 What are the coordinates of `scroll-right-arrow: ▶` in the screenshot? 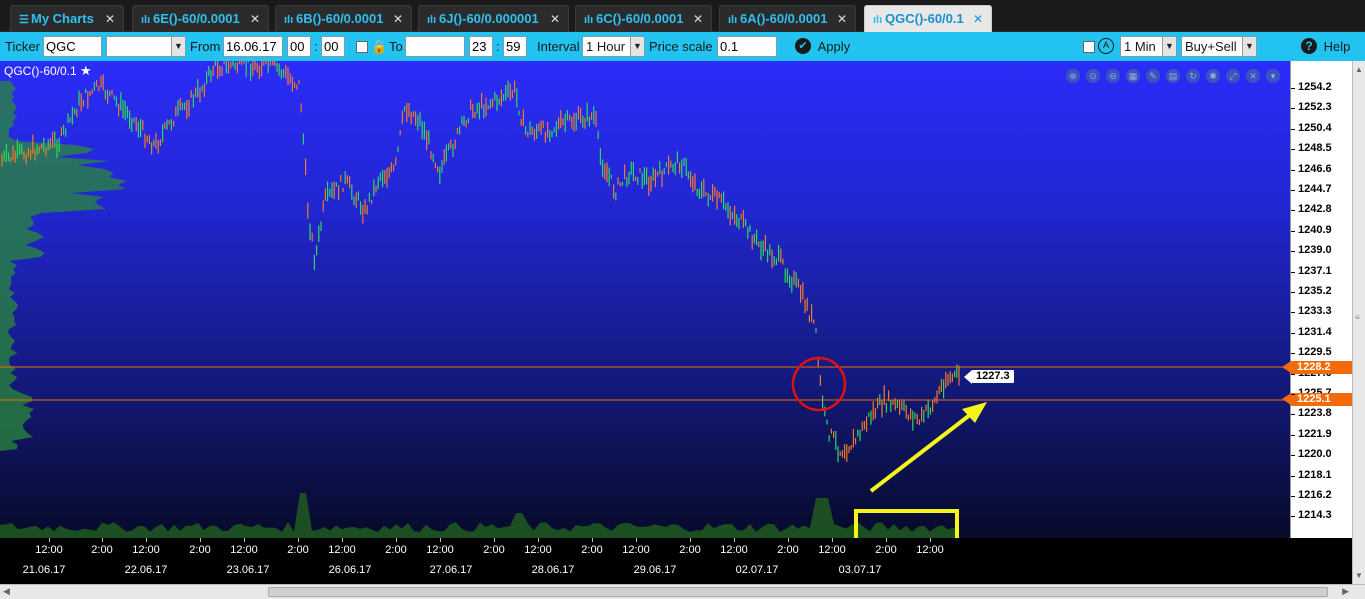 It's located at (1345, 591).